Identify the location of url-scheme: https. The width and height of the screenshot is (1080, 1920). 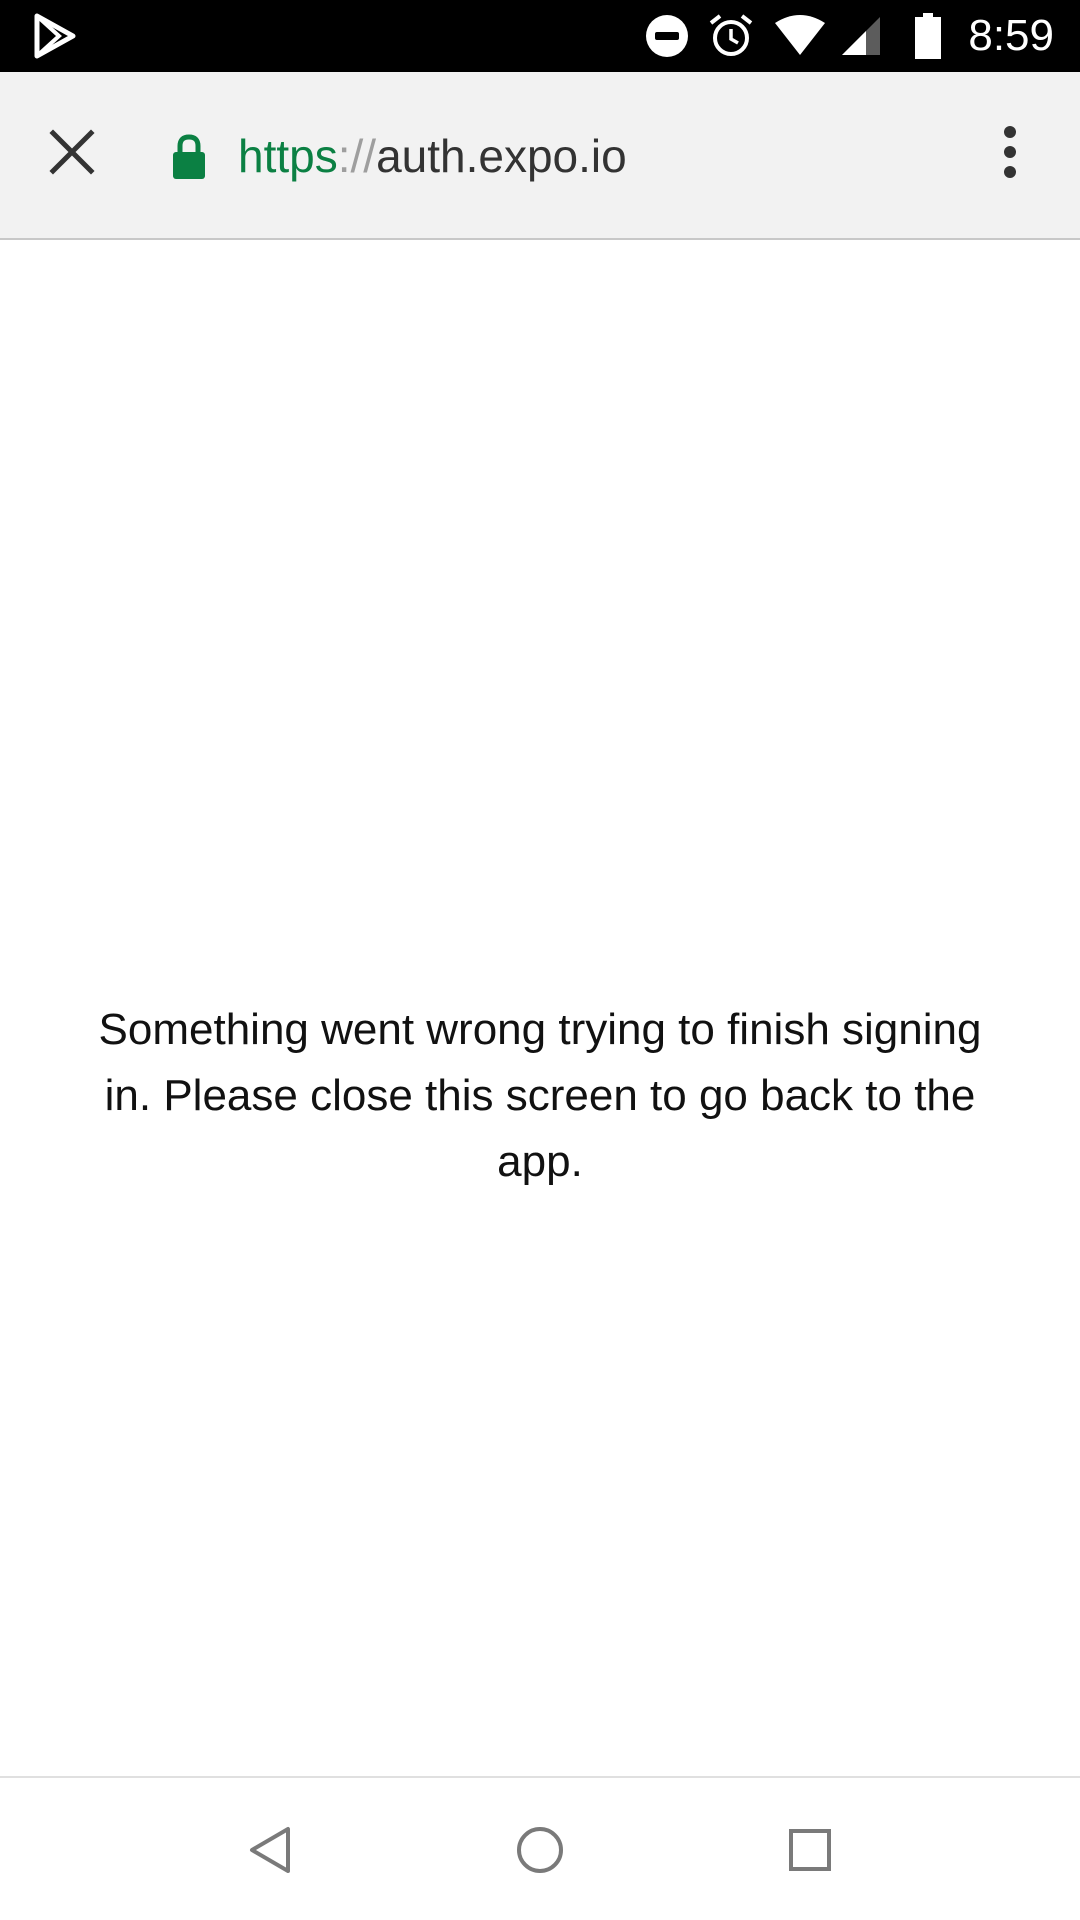
(288, 156).